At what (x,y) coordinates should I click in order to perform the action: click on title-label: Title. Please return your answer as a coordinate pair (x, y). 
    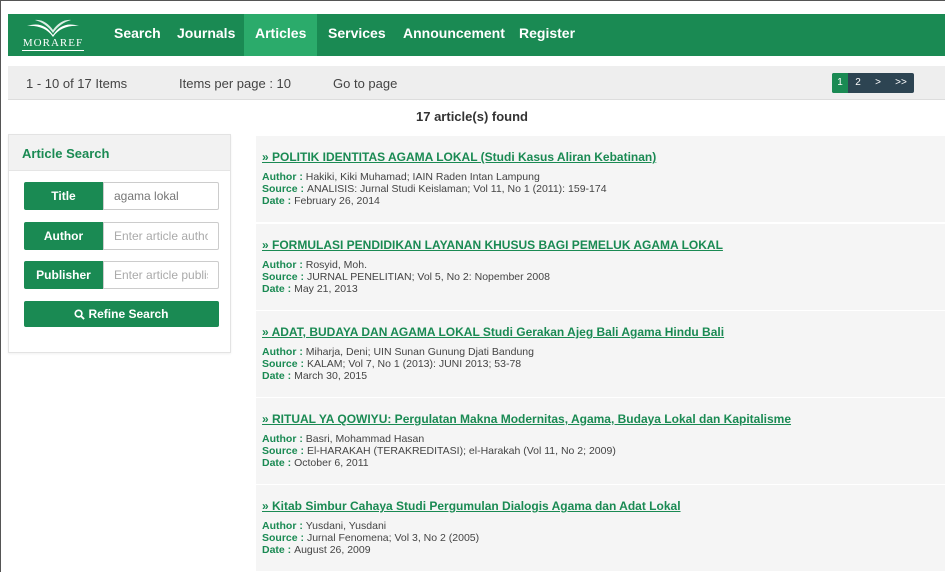
    Looking at the image, I should click on (63, 196).